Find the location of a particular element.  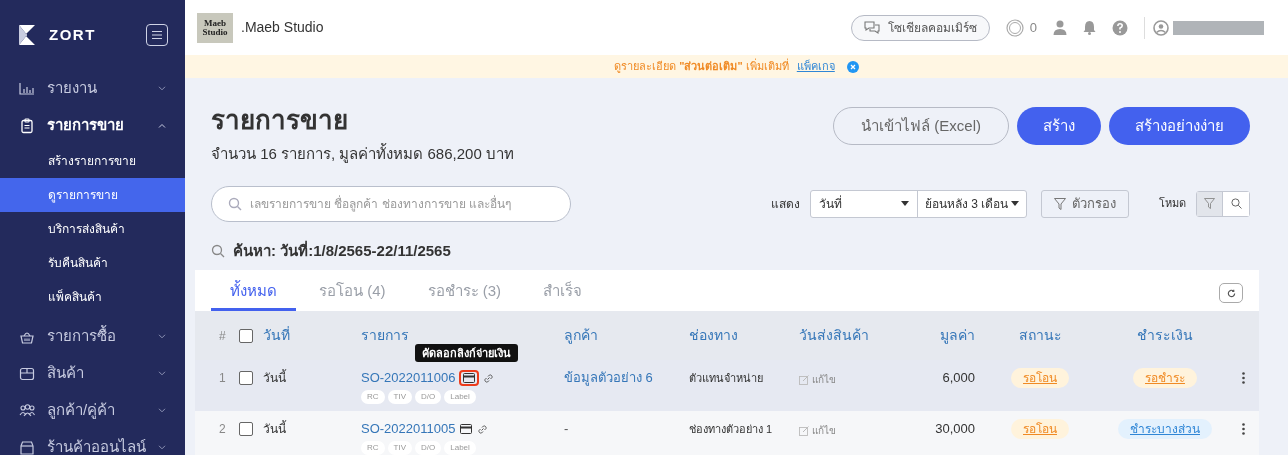

submenu-item: ดูรายการขาย is located at coordinates (92, 195).